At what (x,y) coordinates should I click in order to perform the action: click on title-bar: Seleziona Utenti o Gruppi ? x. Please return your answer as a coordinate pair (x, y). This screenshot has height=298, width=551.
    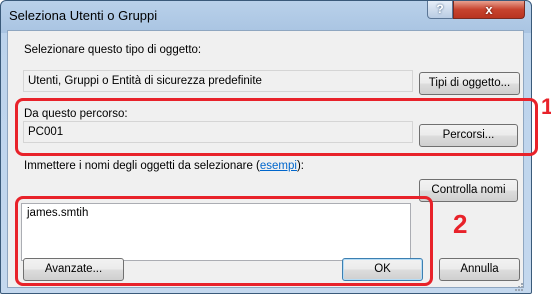
    Looking at the image, I should click on (266, 16).